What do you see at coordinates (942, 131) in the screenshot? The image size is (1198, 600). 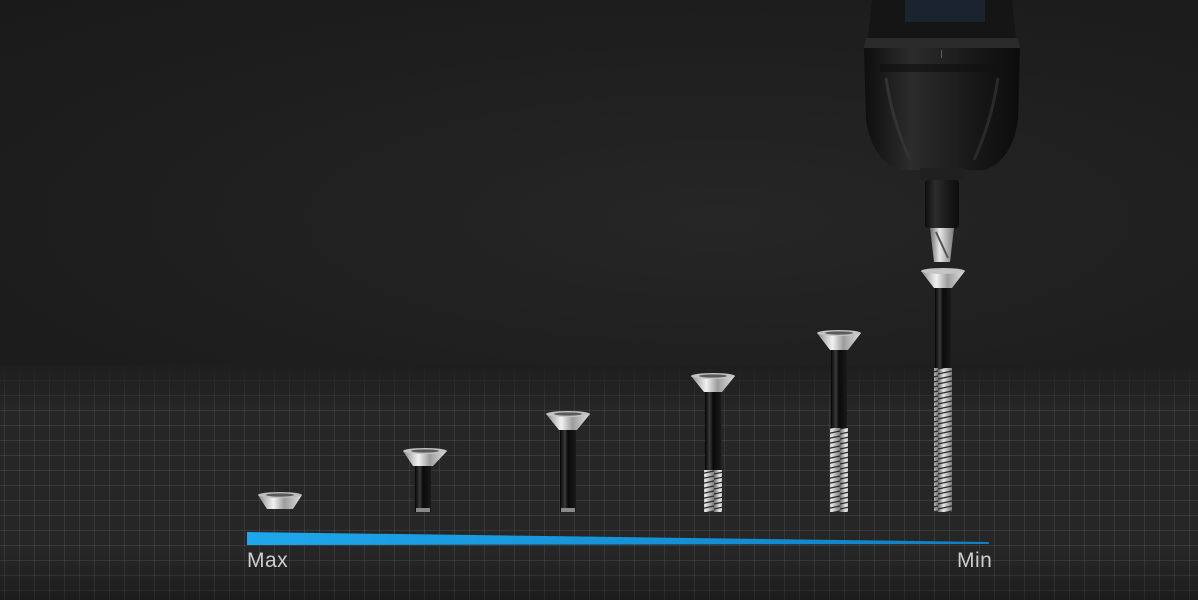 I see `drill-icon: |` at bounding box center [942, 131].